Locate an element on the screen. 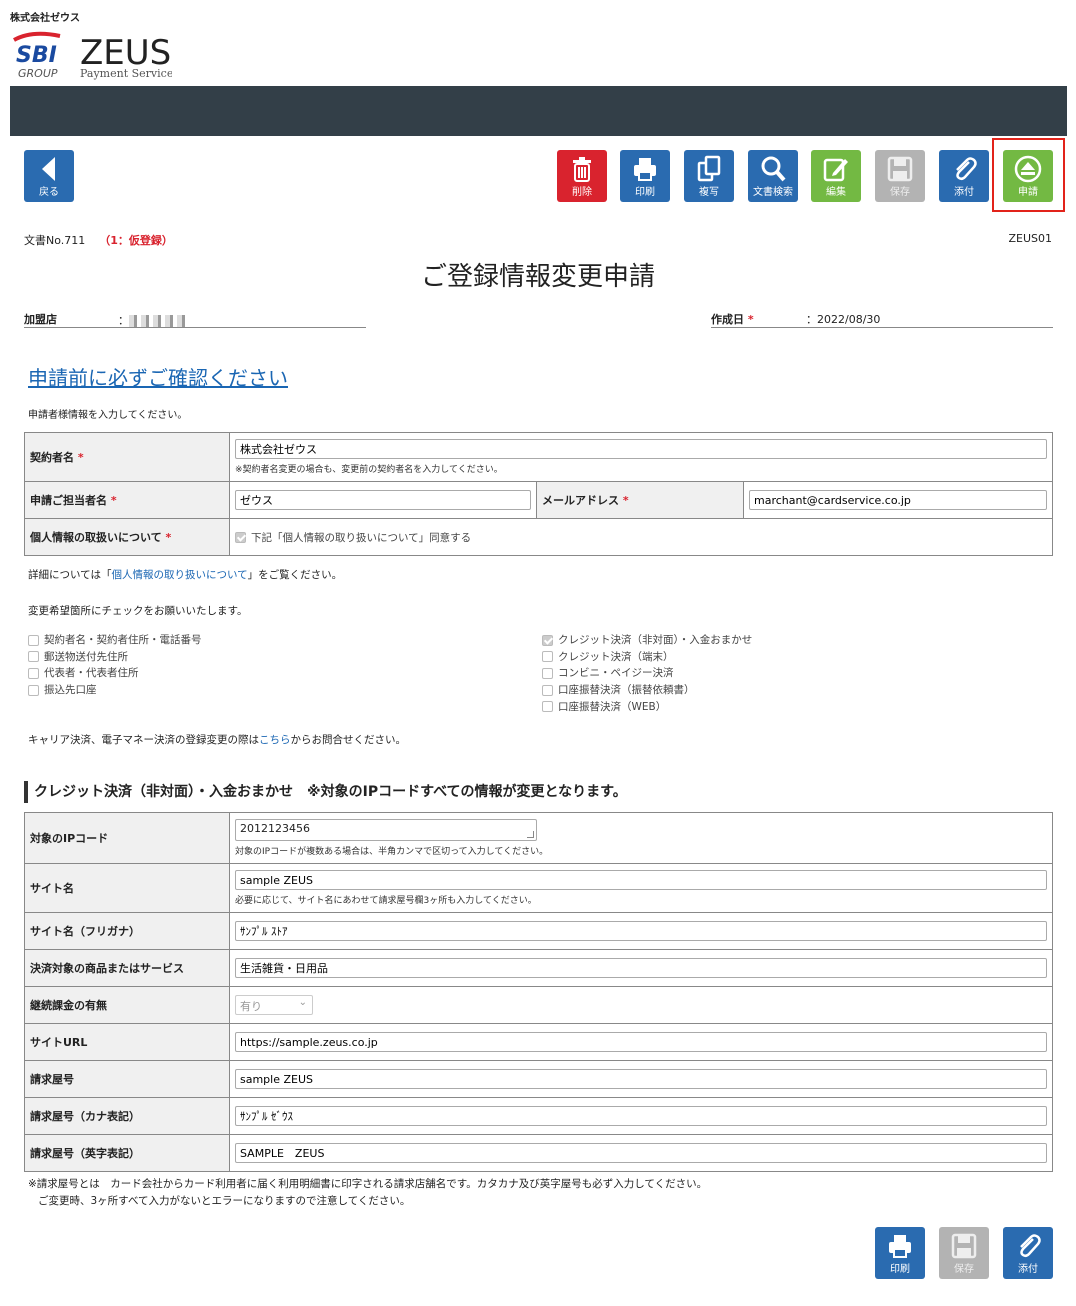 The image size is (1076, 1306). site-name-input is located at coordinates (641, 880).